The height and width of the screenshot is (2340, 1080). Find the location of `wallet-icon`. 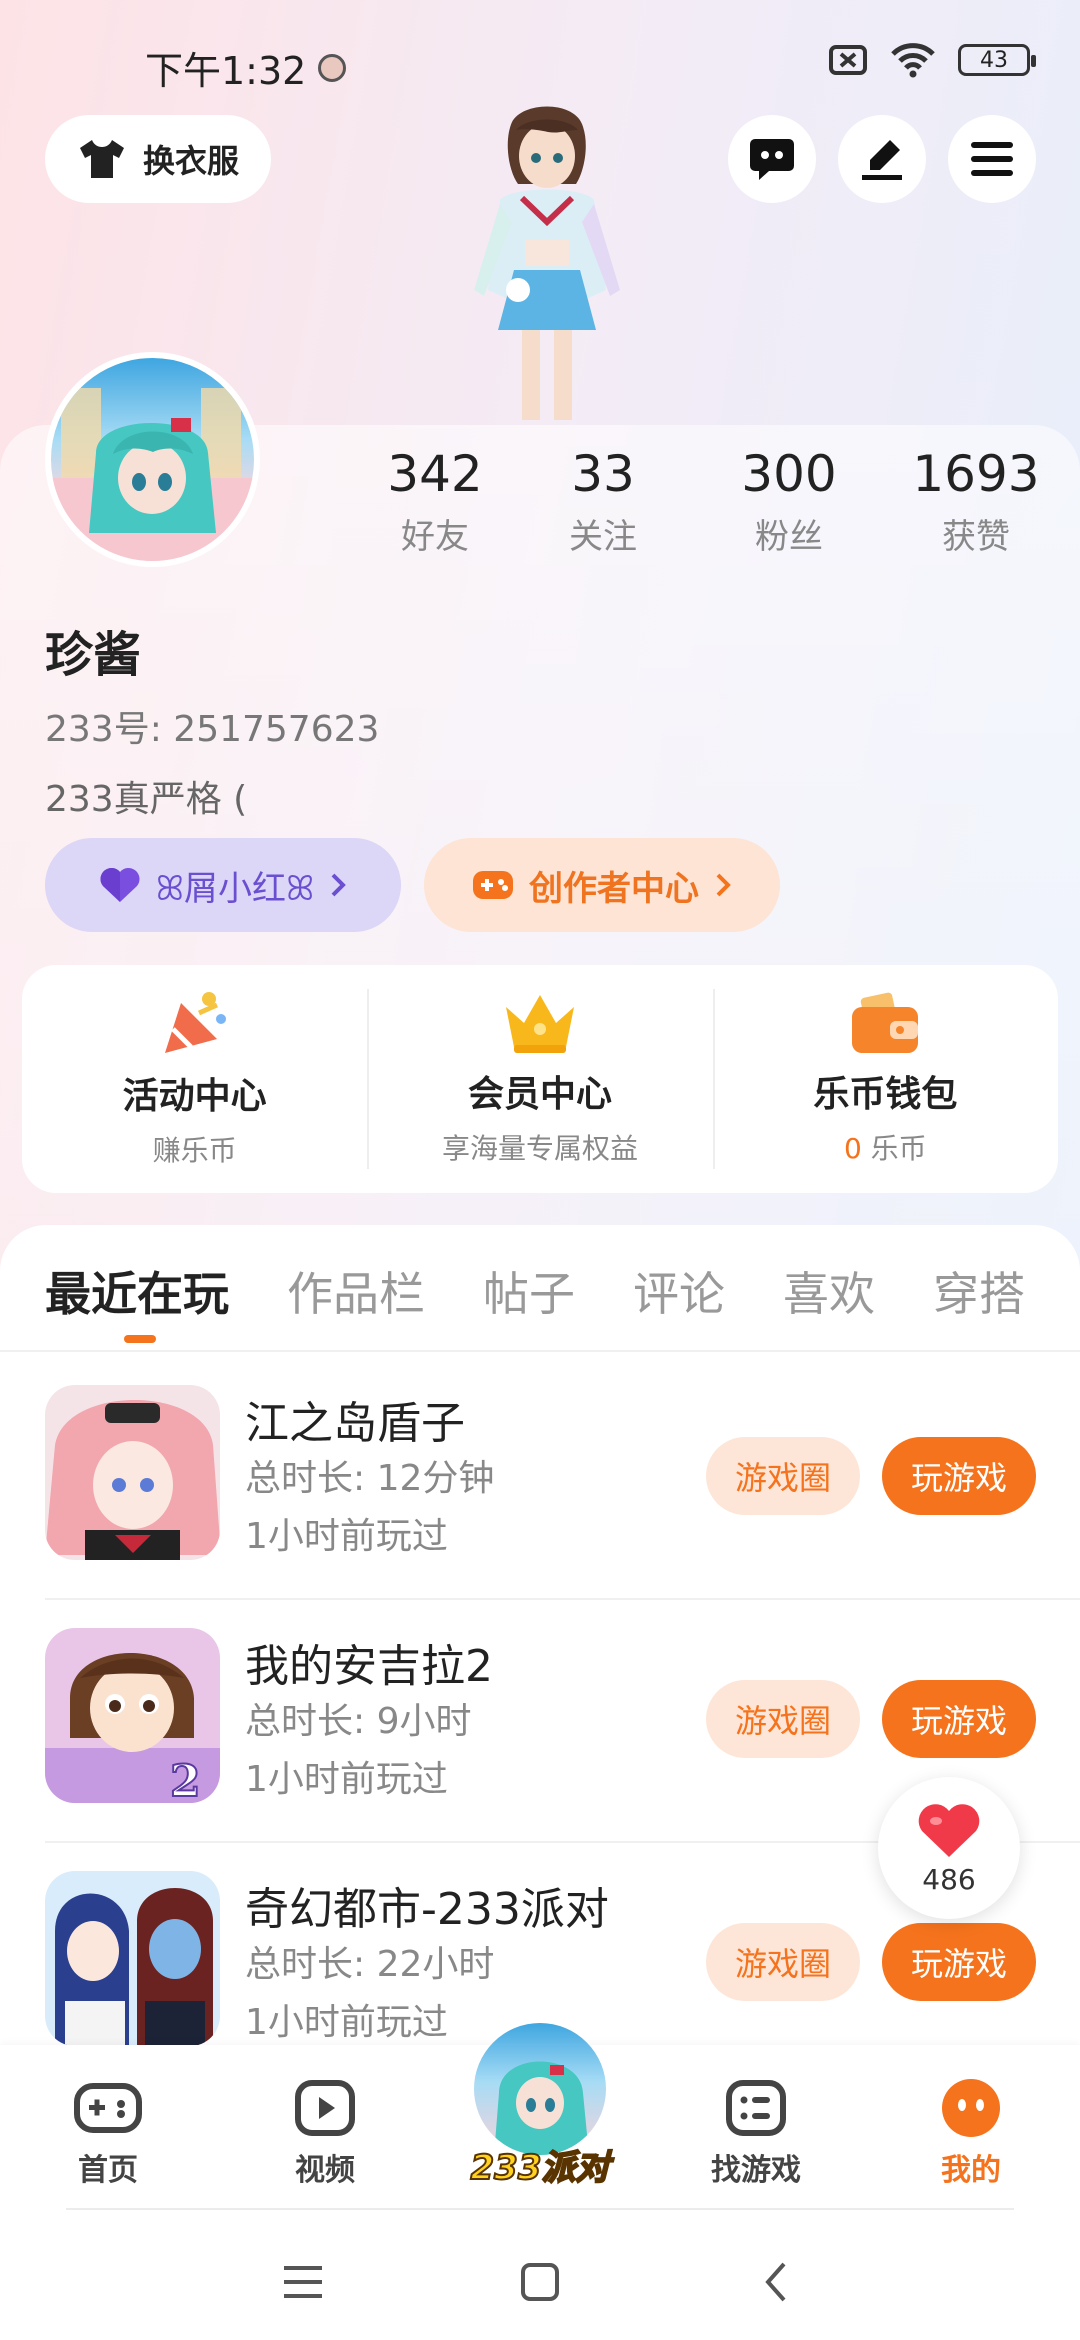

wallet-icon is located at coordinates (885, 1022).